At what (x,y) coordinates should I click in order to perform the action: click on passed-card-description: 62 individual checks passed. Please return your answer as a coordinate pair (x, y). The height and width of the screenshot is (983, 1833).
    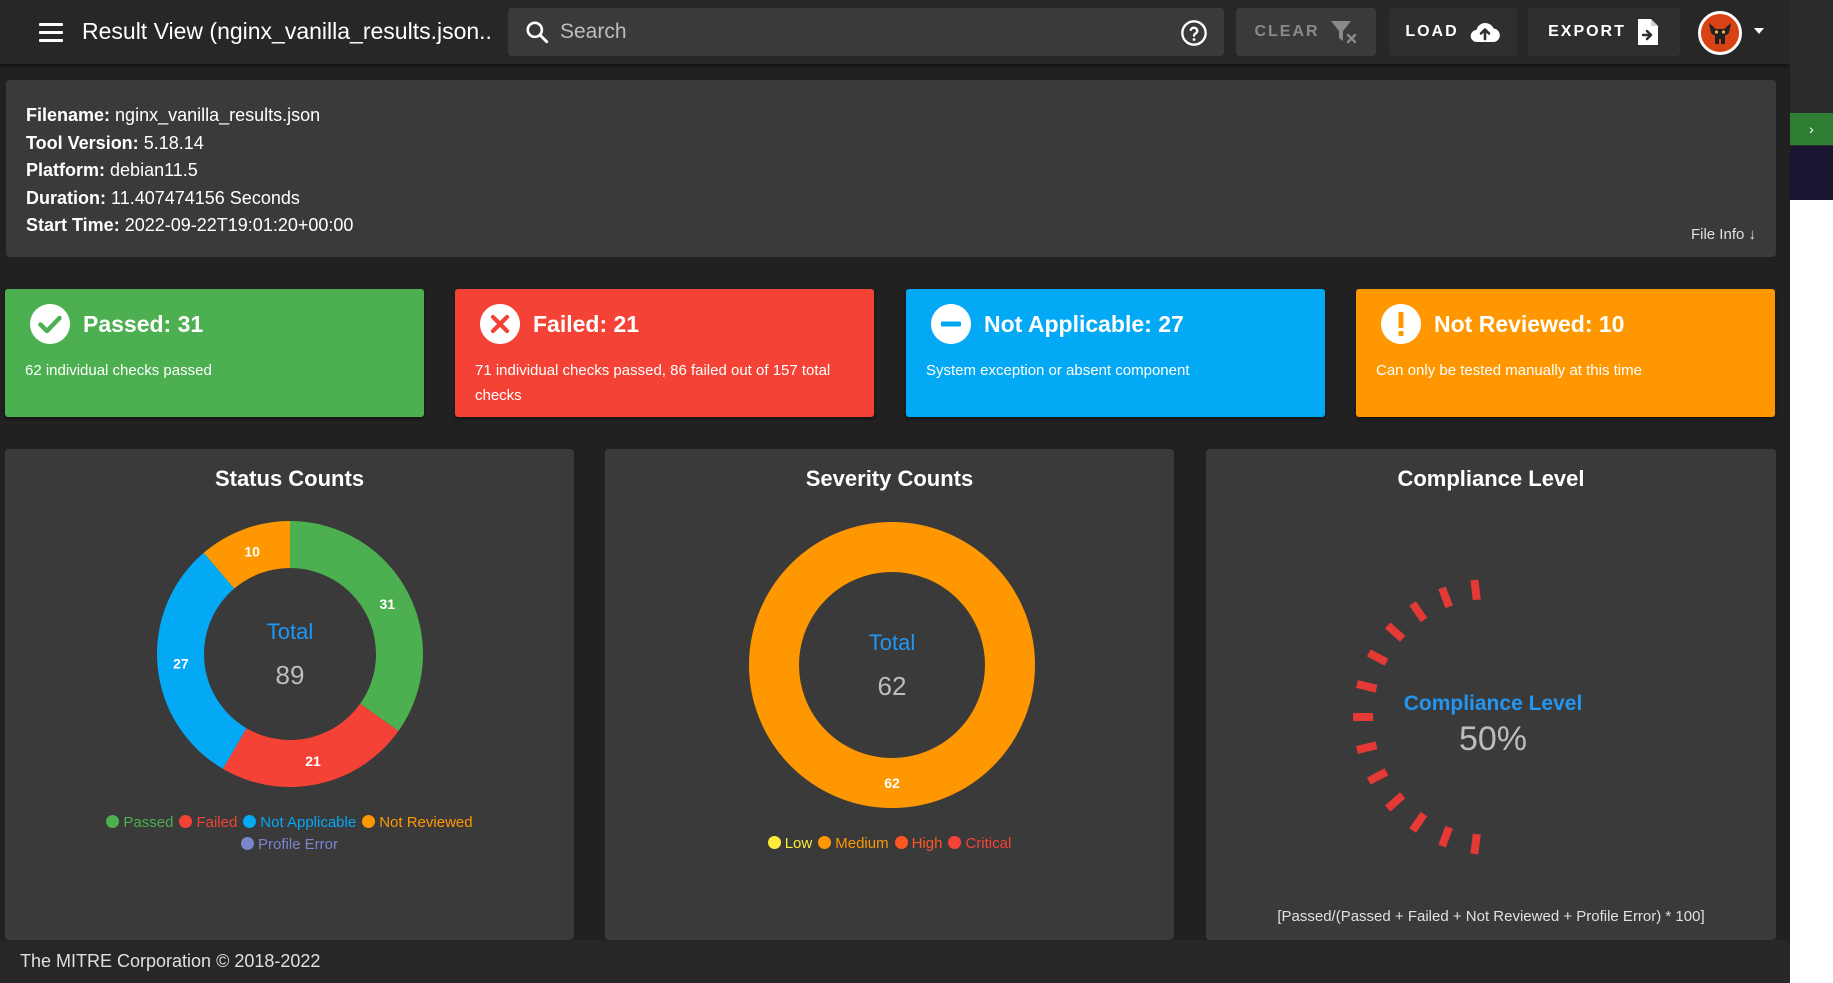
    Looking at the image, I should click on (118, 370).